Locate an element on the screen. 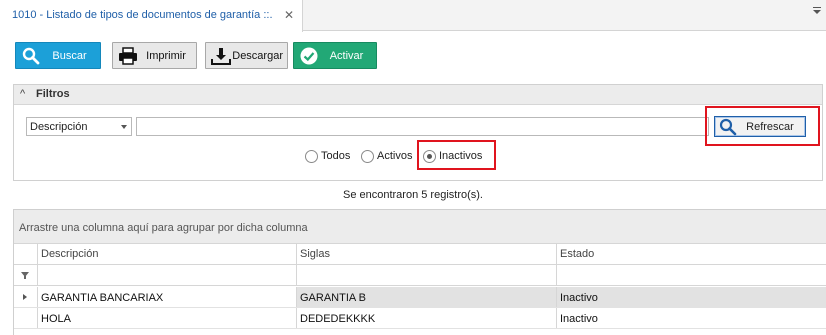  descargar-button: Descargar is located at coordinates (246, 55).